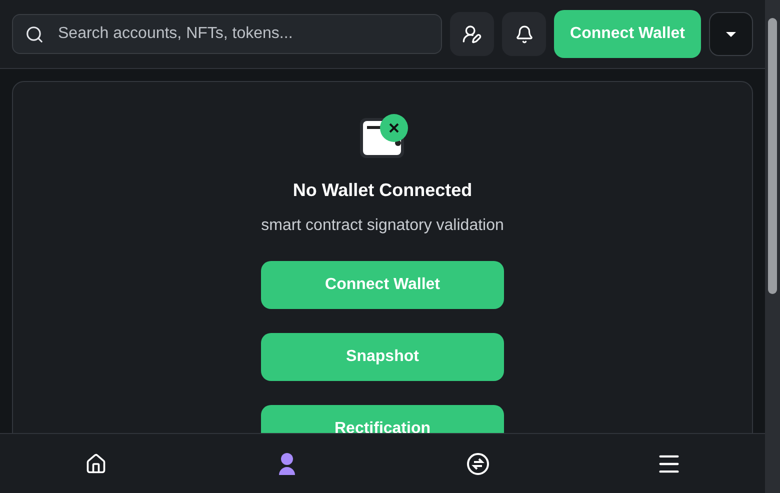 Image resolution: width=780 pixels, height=493 pixels. I want to click on wallet-error-icon, so click(383, 137).